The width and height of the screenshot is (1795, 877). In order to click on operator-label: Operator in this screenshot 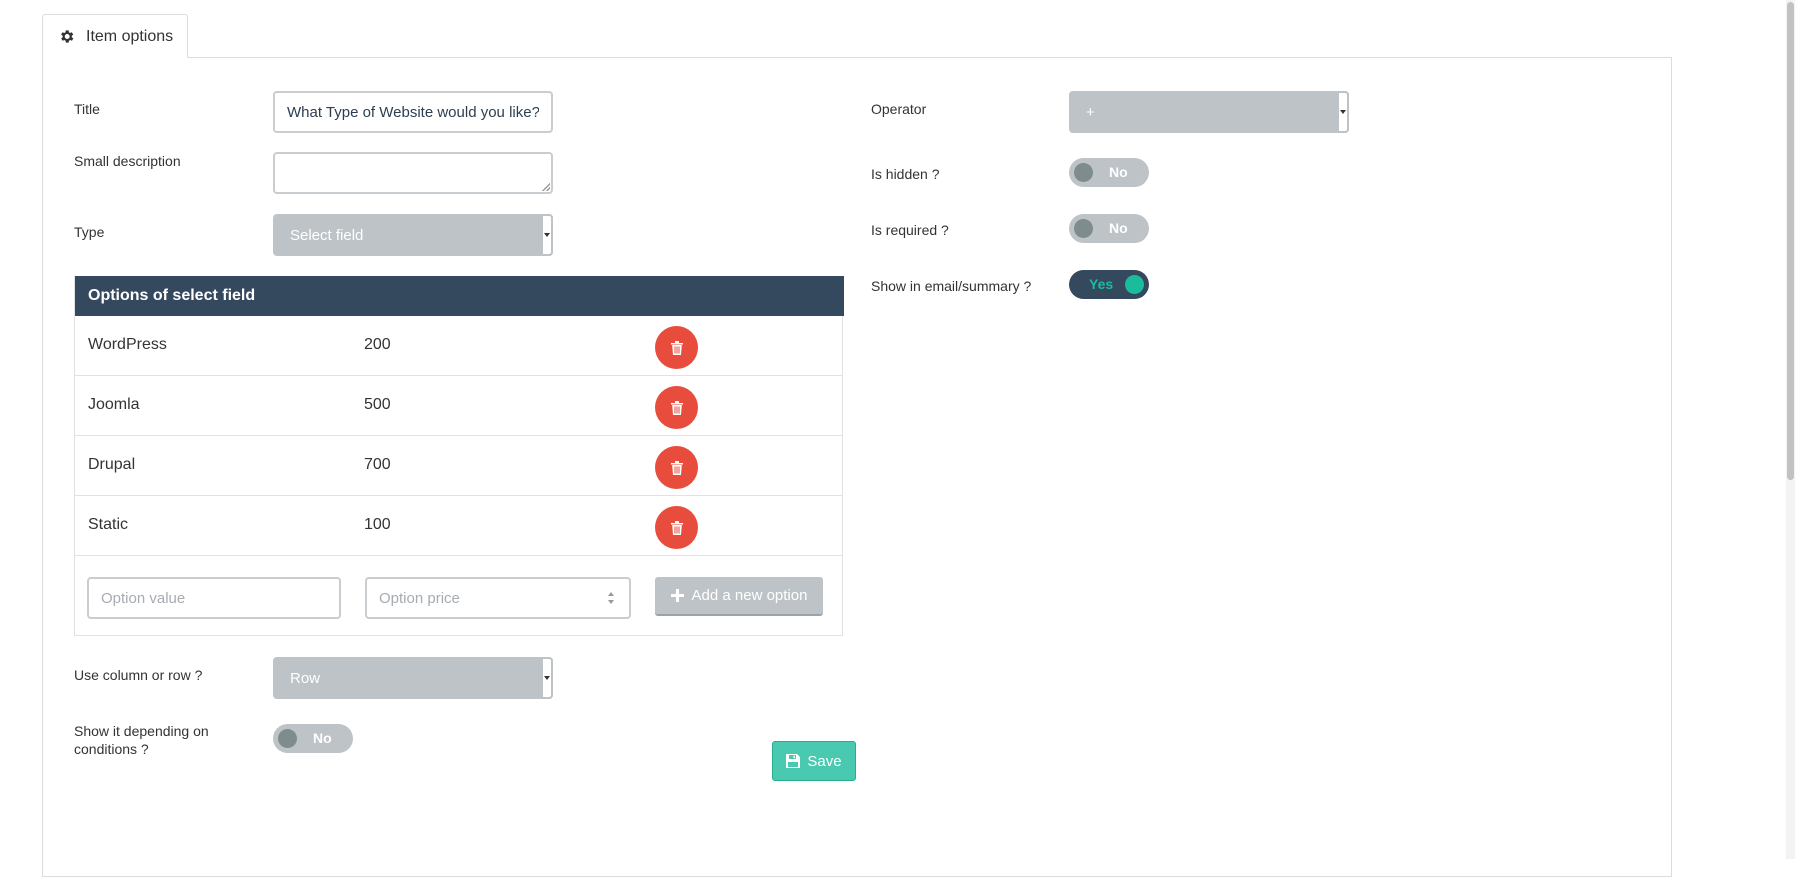, I will do `click(899, 109)`.